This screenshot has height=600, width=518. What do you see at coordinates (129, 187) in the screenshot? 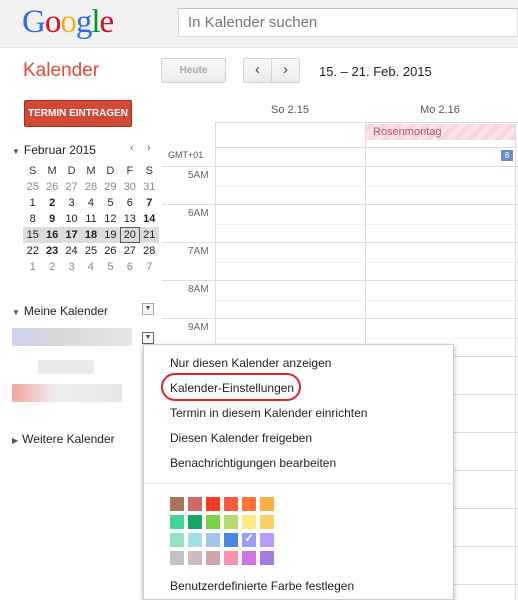
I see `mini-calendar-day: 30` at bounding box center [129, 187].